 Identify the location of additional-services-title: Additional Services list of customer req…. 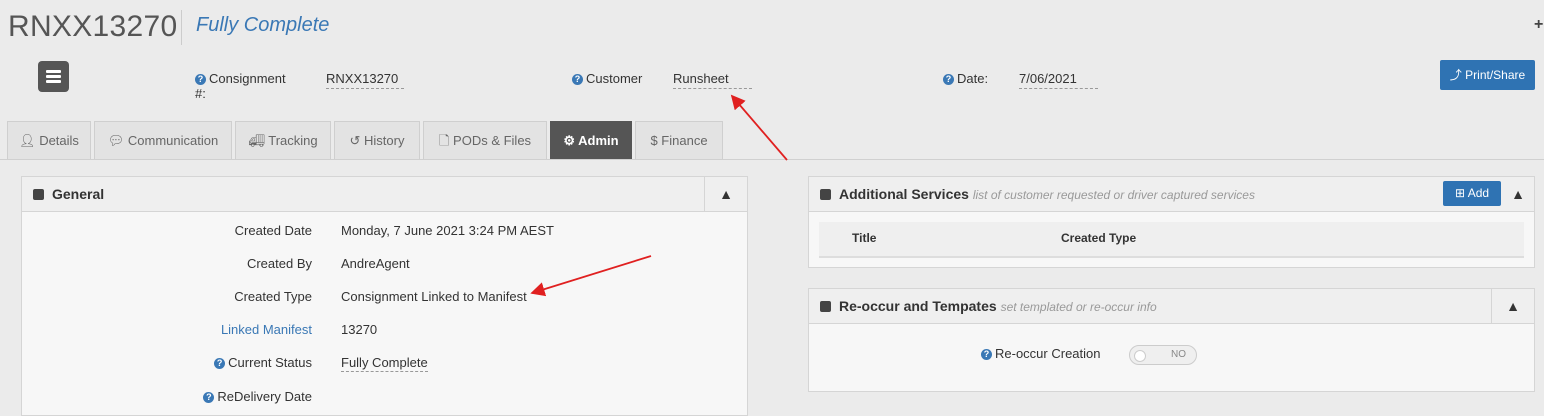
(1047, 194).